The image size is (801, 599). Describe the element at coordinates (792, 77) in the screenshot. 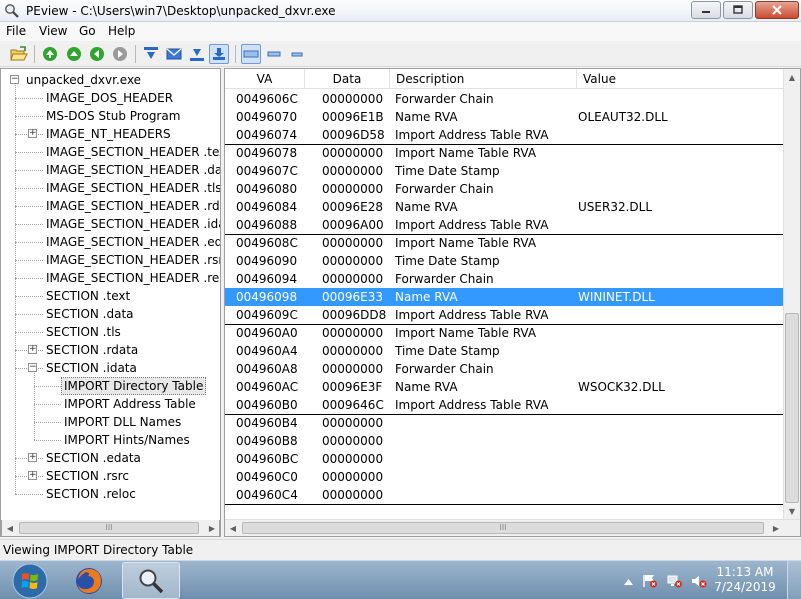

I see `scroll-up-arrow-icon: ▲` at that location.